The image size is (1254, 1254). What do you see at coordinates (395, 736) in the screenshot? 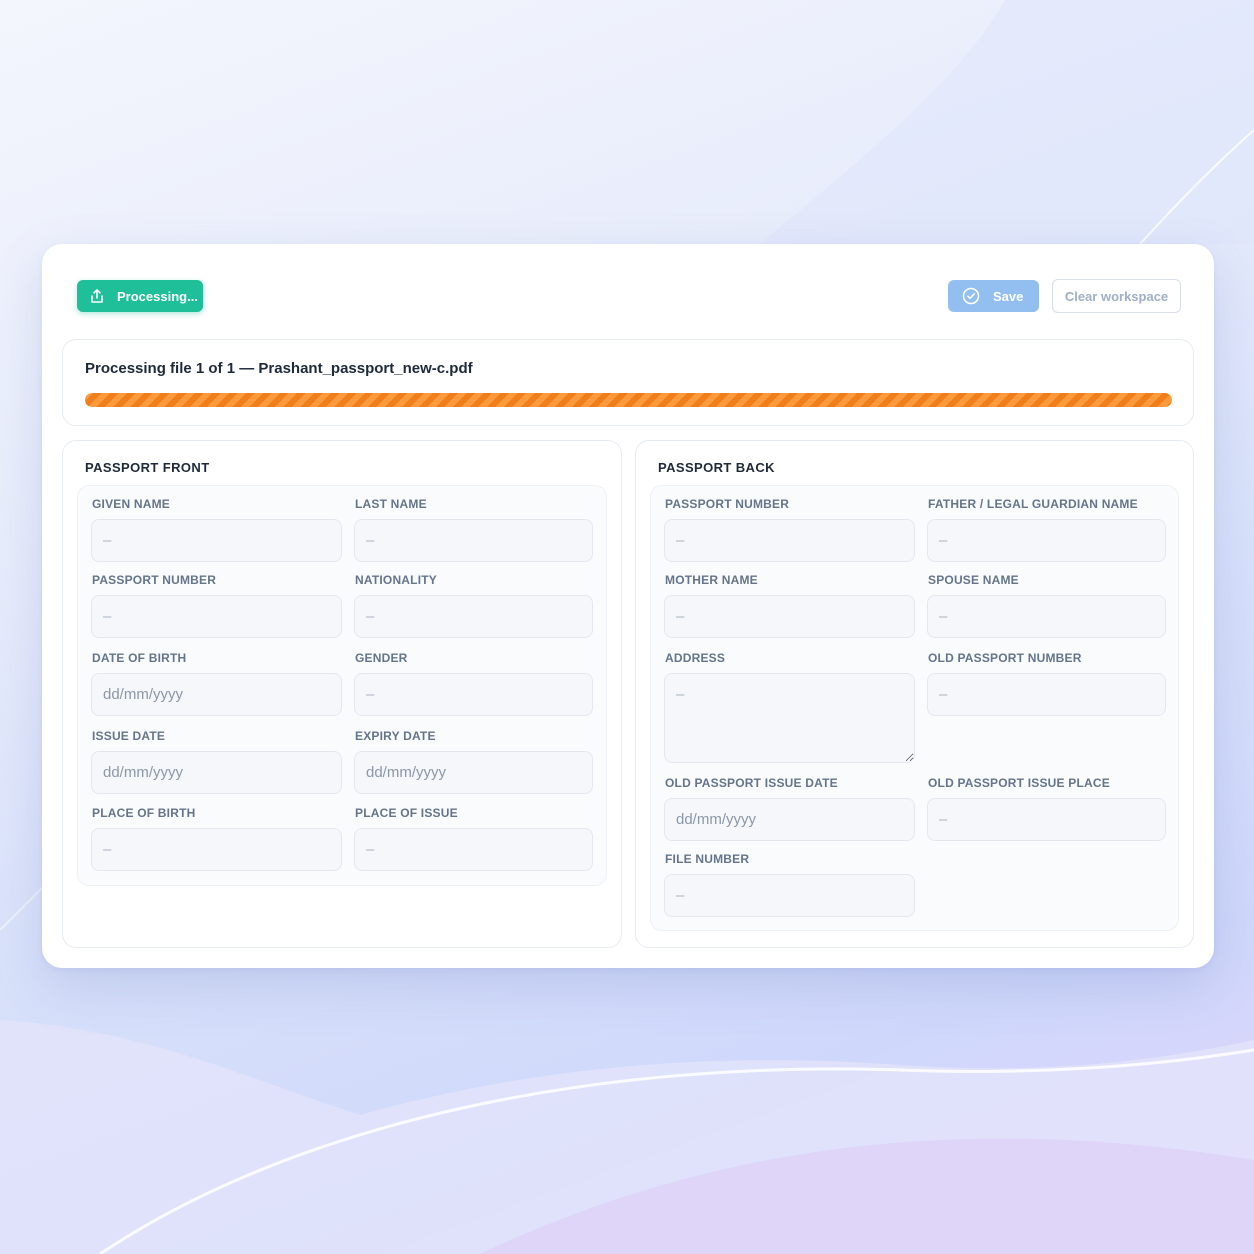
I see `expiry-date-label: EXPIRY DATE` at bounding box center [395, 736].